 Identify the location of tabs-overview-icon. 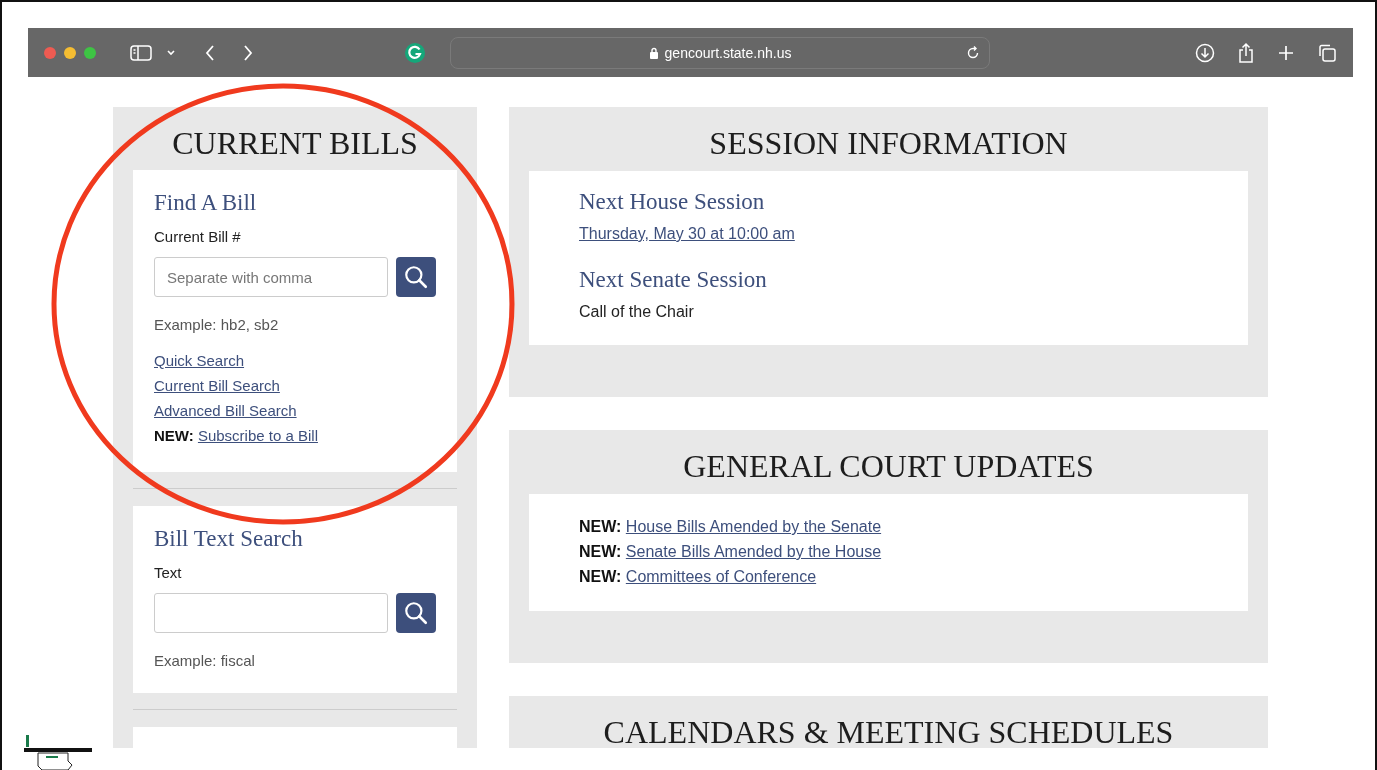
(1327, 52).